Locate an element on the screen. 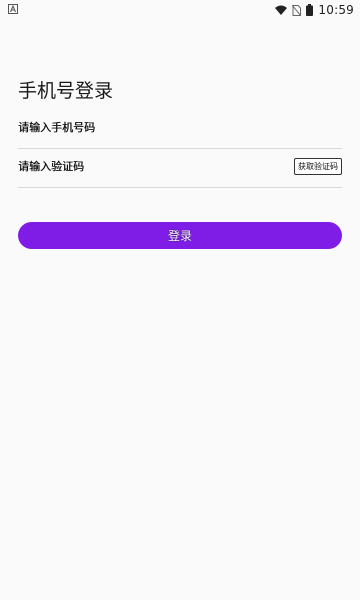  no-sim-icon is located at coordinates (297, 10).